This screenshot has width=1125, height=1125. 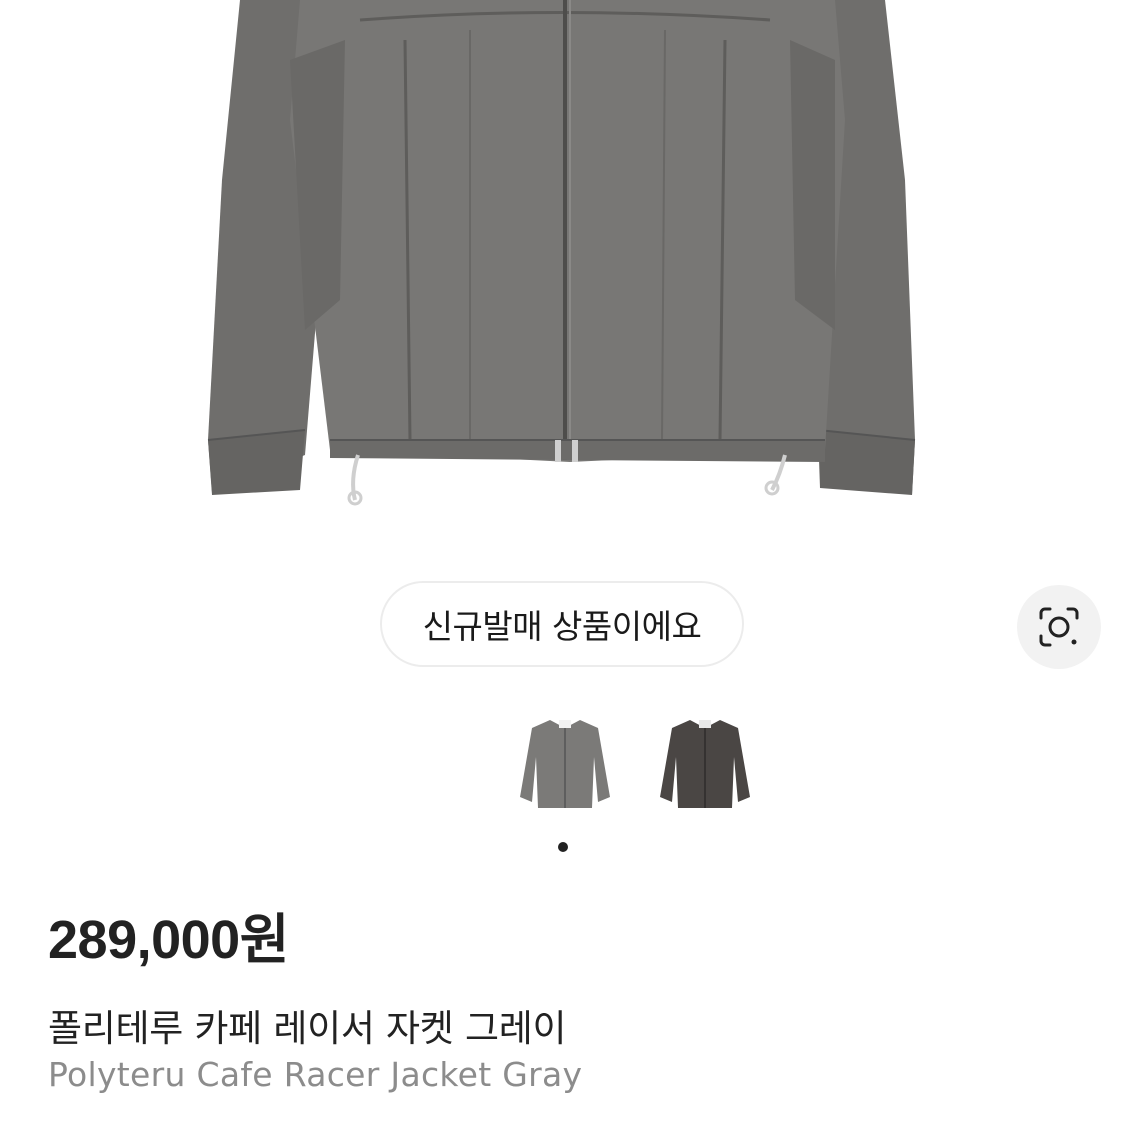 I want to click on thumbnail-charcoal, so click(x=705, y=767).